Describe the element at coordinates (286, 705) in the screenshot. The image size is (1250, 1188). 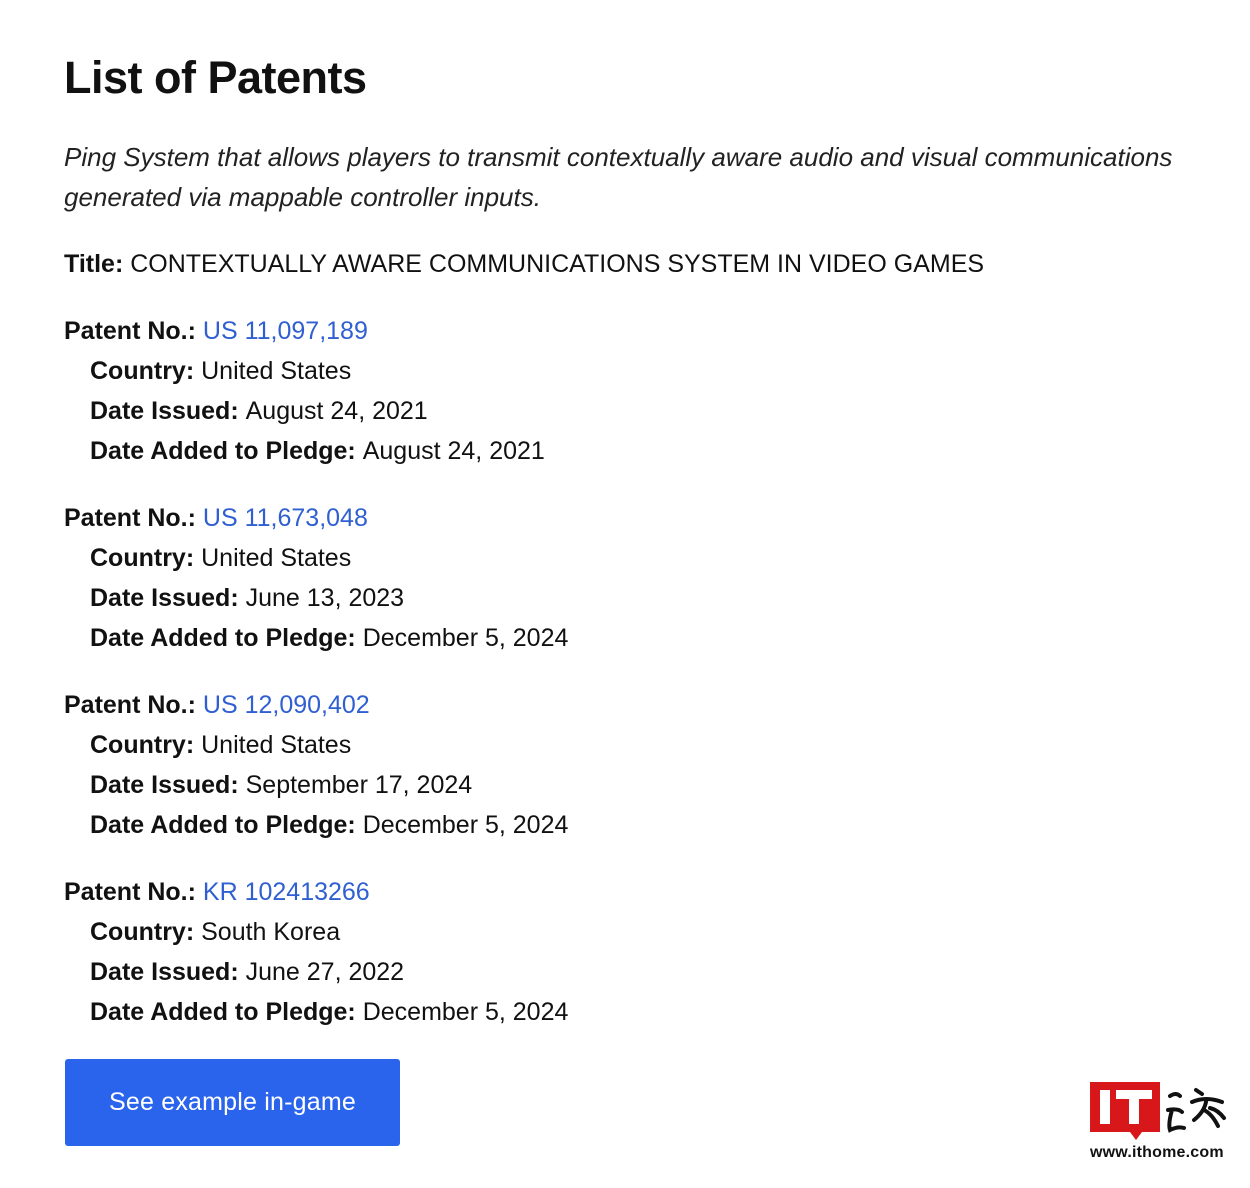
I see `patent-number-link: US 12,090,402` at that location.